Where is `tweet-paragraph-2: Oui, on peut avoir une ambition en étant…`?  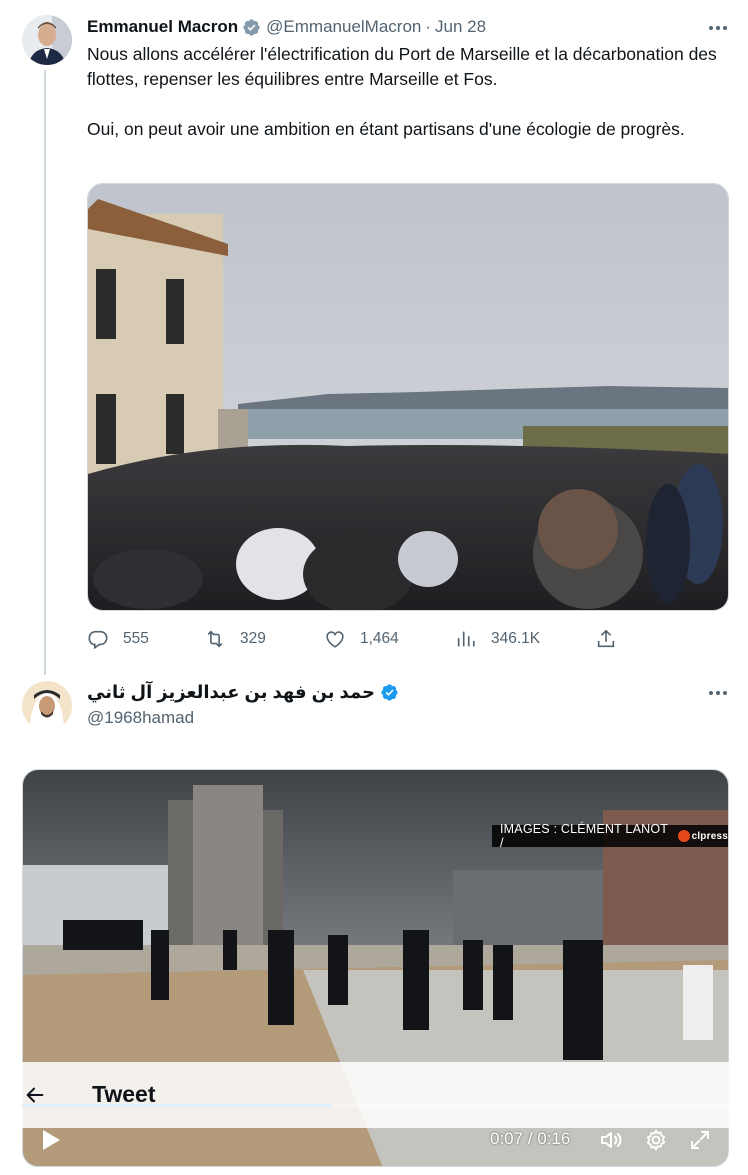
tweet-paragraph-2: Oui, on peut avoir une ambition en étant… is located at coordinates (386, 129).